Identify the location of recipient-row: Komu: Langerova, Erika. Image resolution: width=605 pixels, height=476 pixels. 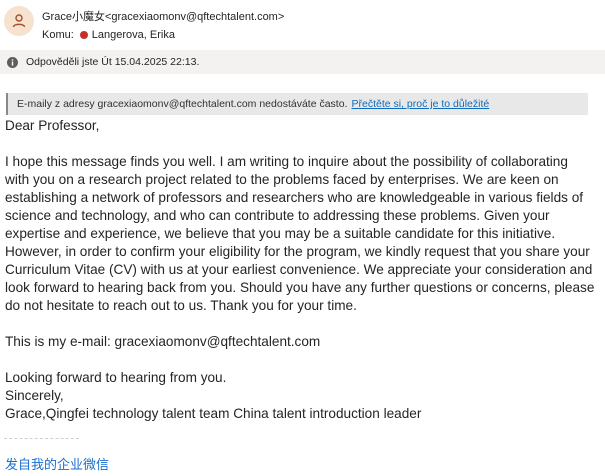
(108, 35).